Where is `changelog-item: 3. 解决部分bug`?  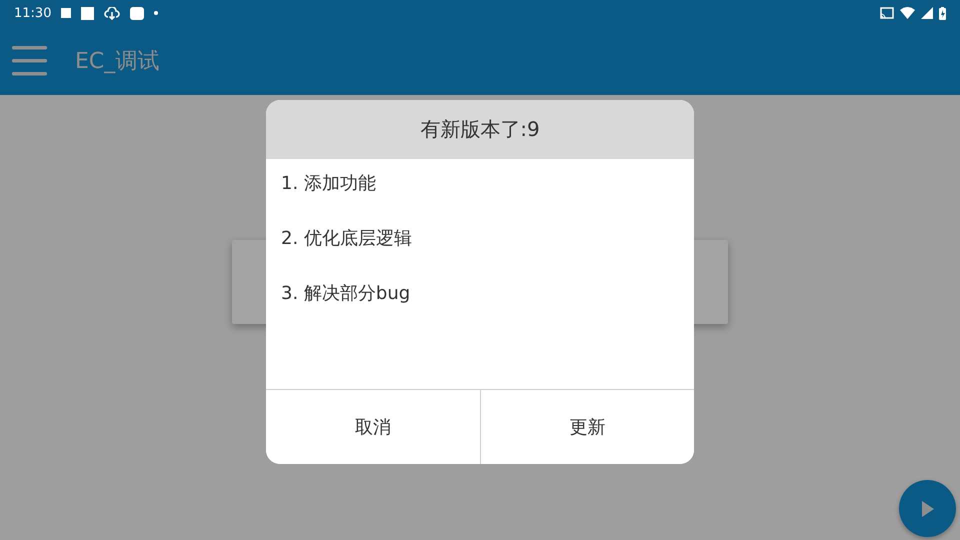
changelog-item: 3. 解决部分bug is located at coordinates (346, 294).